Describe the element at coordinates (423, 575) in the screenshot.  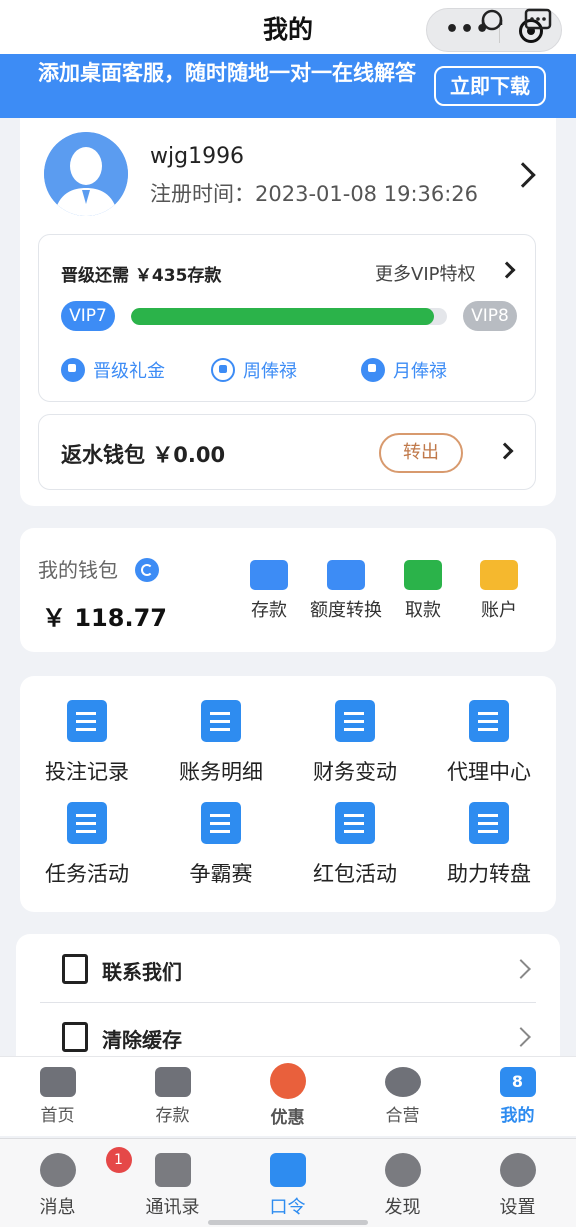
I see `withdraw-icon` at that location.